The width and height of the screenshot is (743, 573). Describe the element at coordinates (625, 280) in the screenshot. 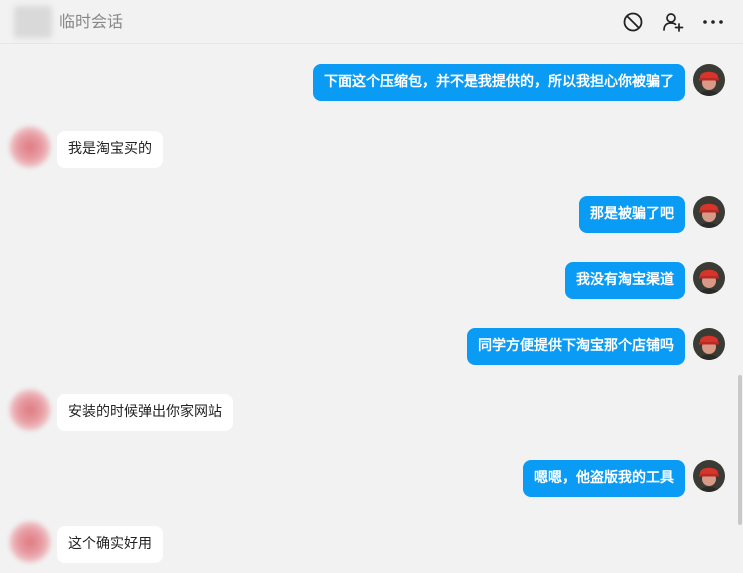

I see `my-message-bubble: 我没有淘宝渠道` at that location.